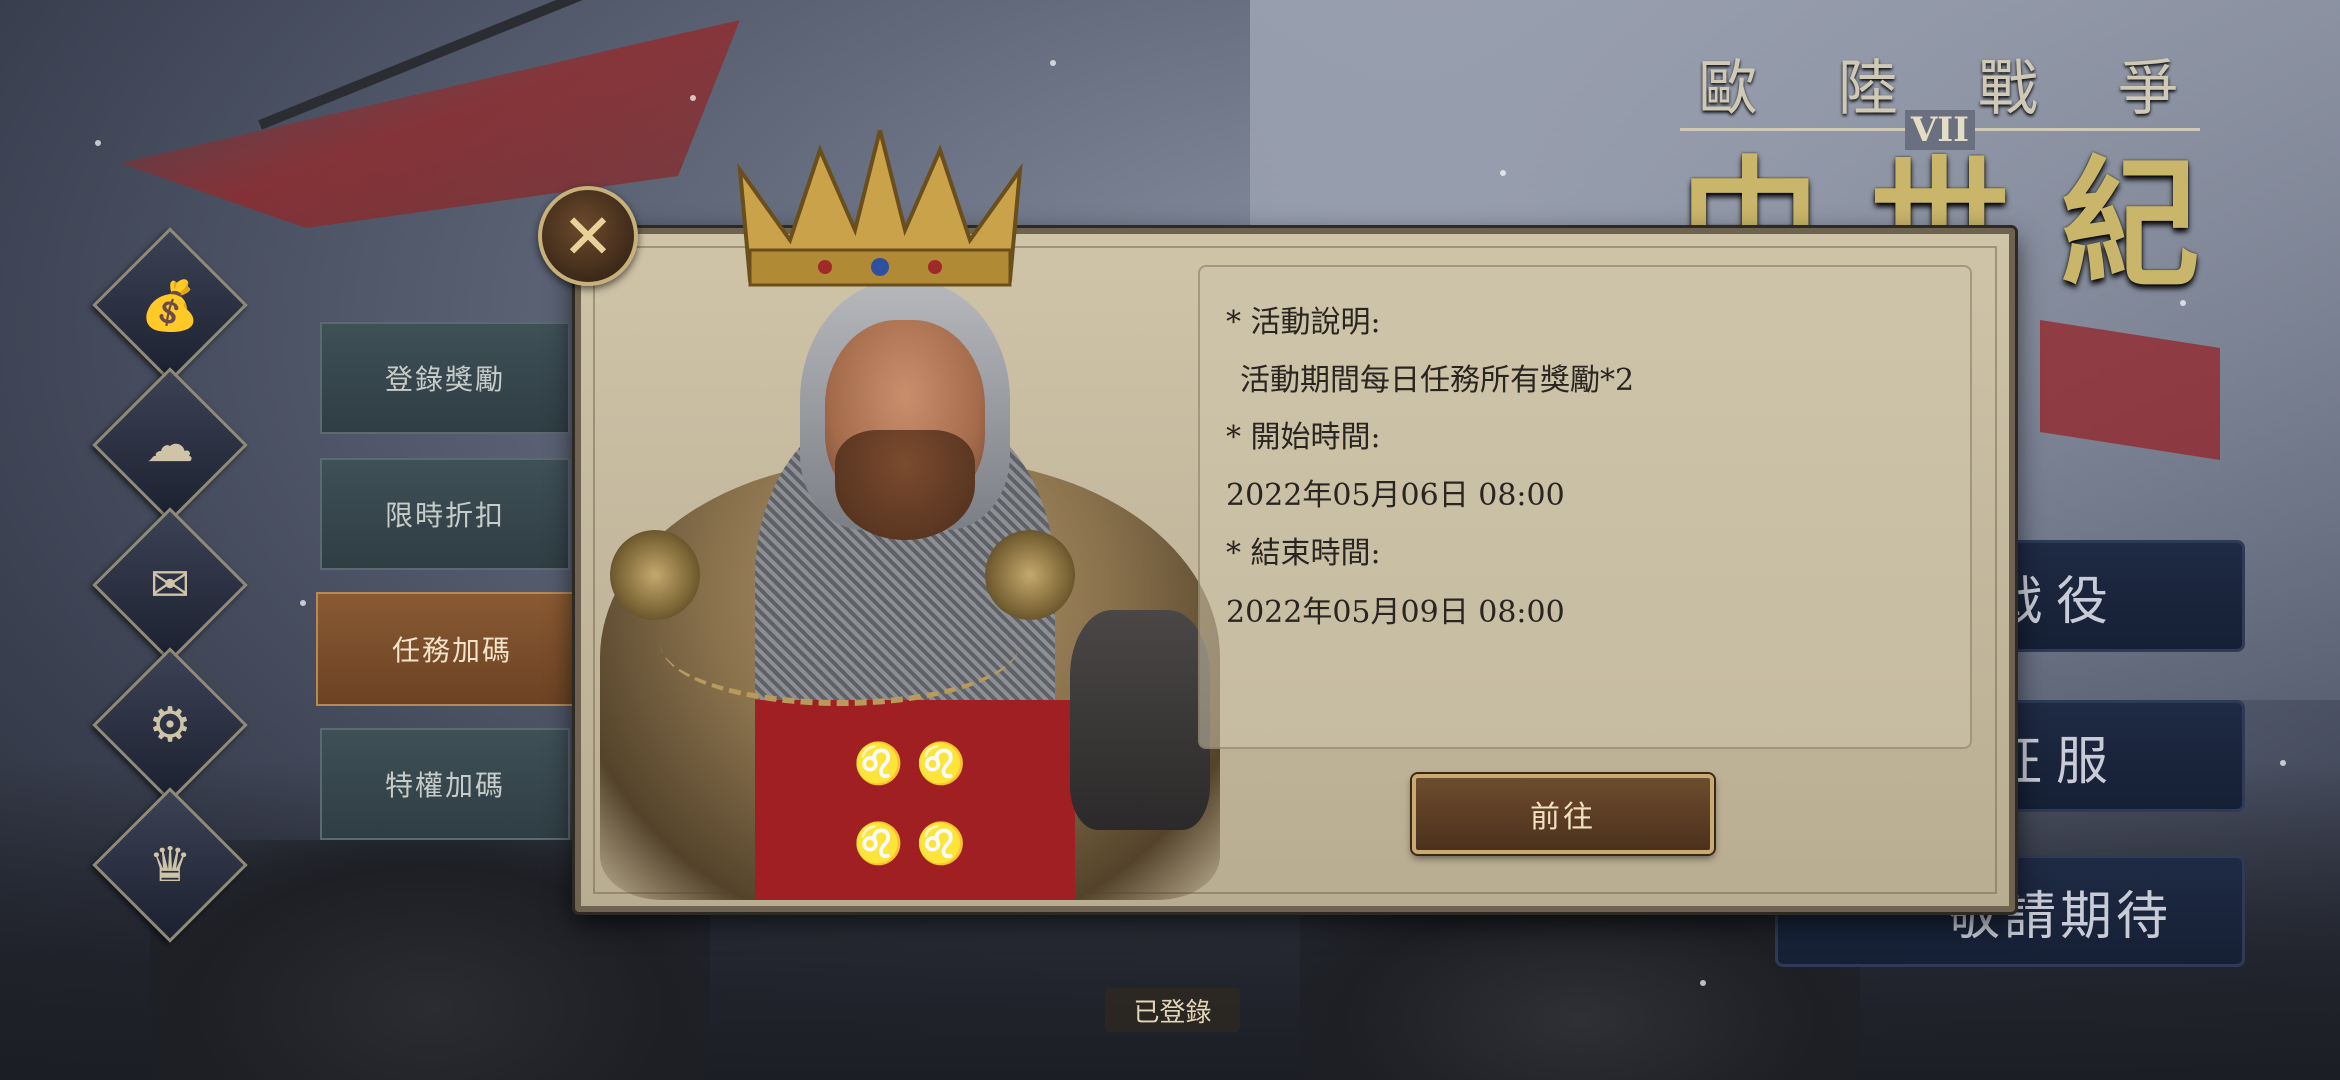 This screenshot has height=1080, width=2340. Describe the element at coordinates (1563, 814) in the screenshot. I see `go-button: 前往` at that location.